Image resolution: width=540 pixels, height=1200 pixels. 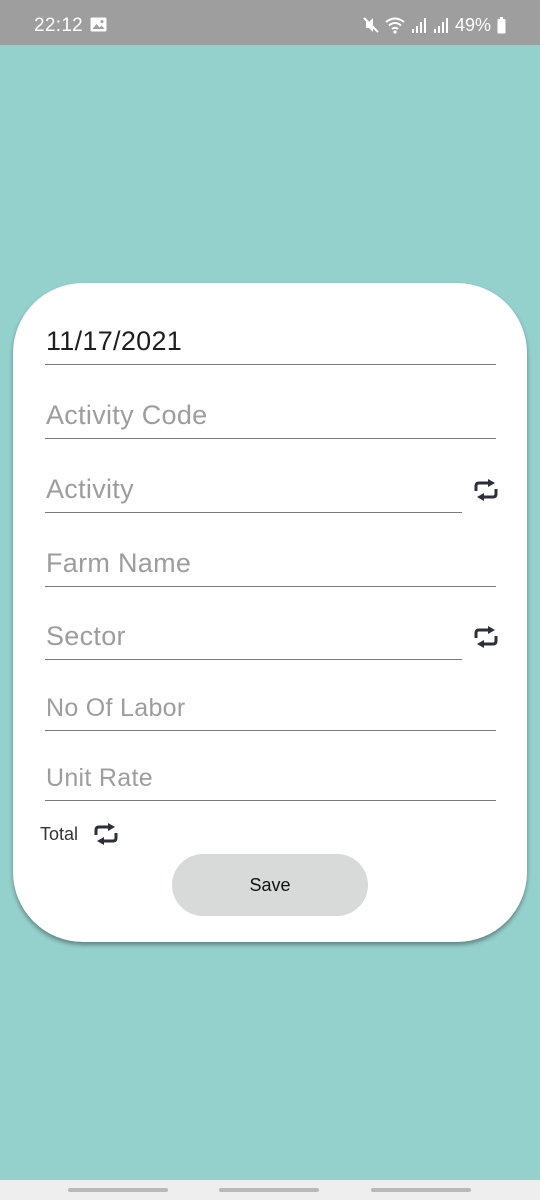 I want to click on status-icons: 49%, so click(x=434, y=25).